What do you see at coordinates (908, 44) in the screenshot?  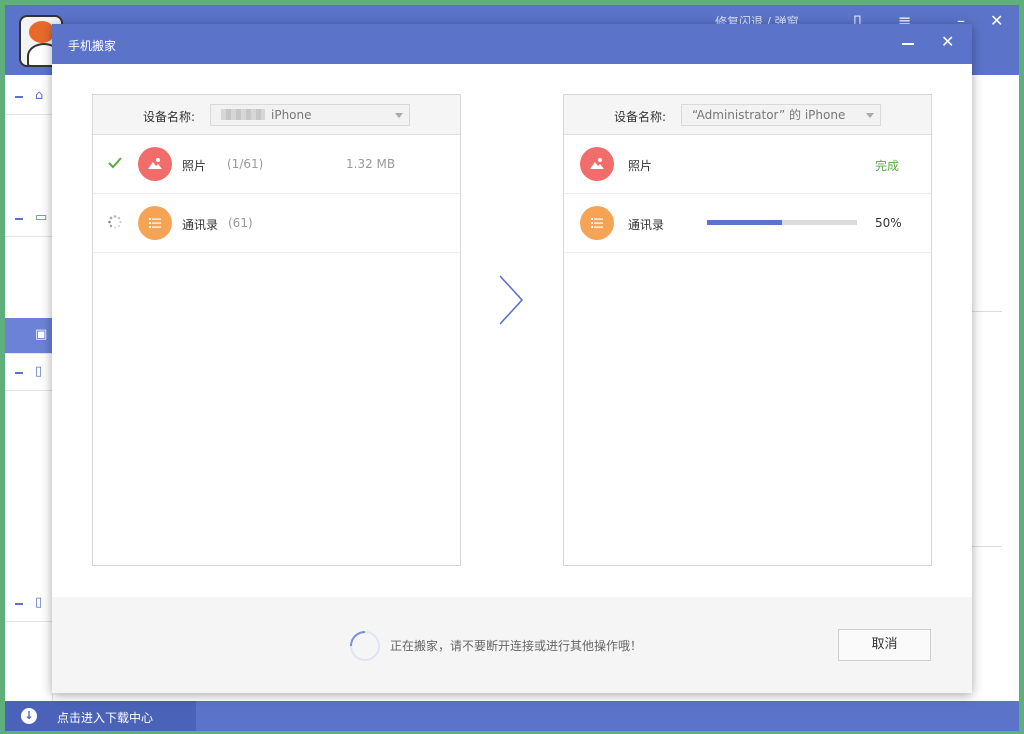 I see `dialog-minimize-button` at bounding box center [908, 44].